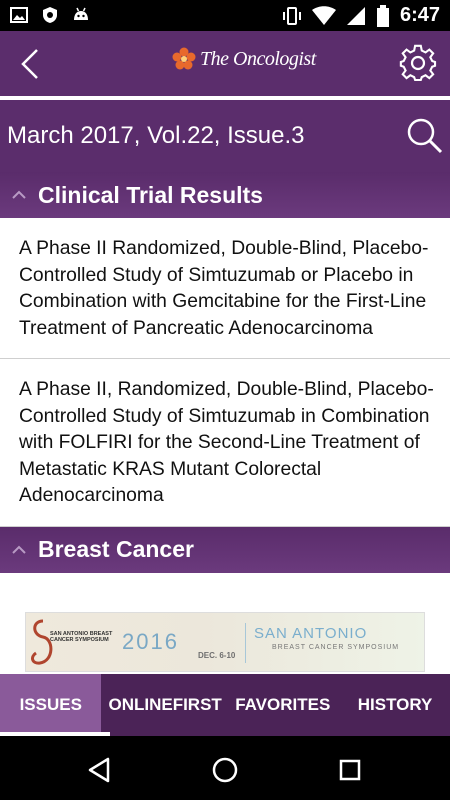  I want to click on tab-bar: ISSUES ONLINEFIRST FAVORITES HISTORY, so click(225, 705).